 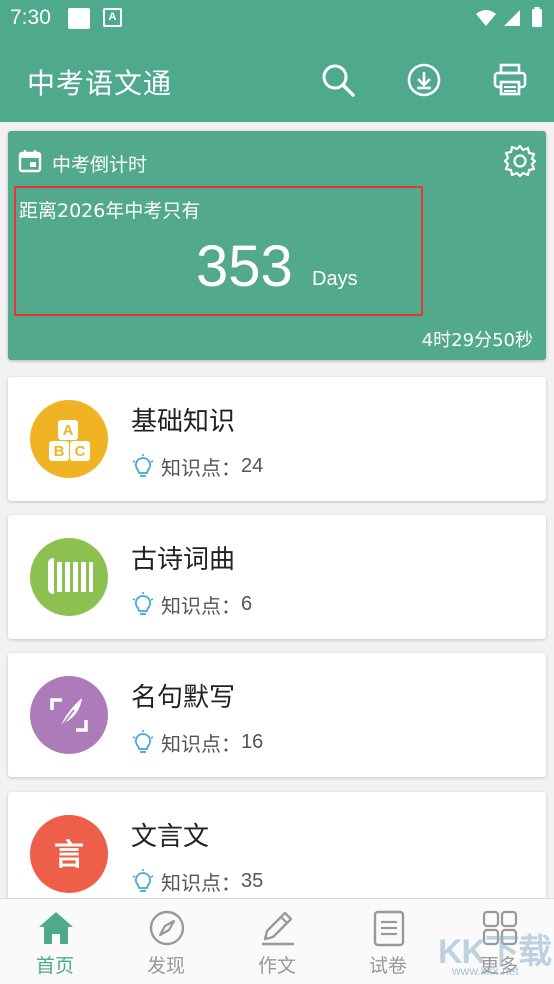 What do you see at coordinates (183, 698) in the screenshot?
I see `category-name: 名句默写` at bounding box center [183, 698].